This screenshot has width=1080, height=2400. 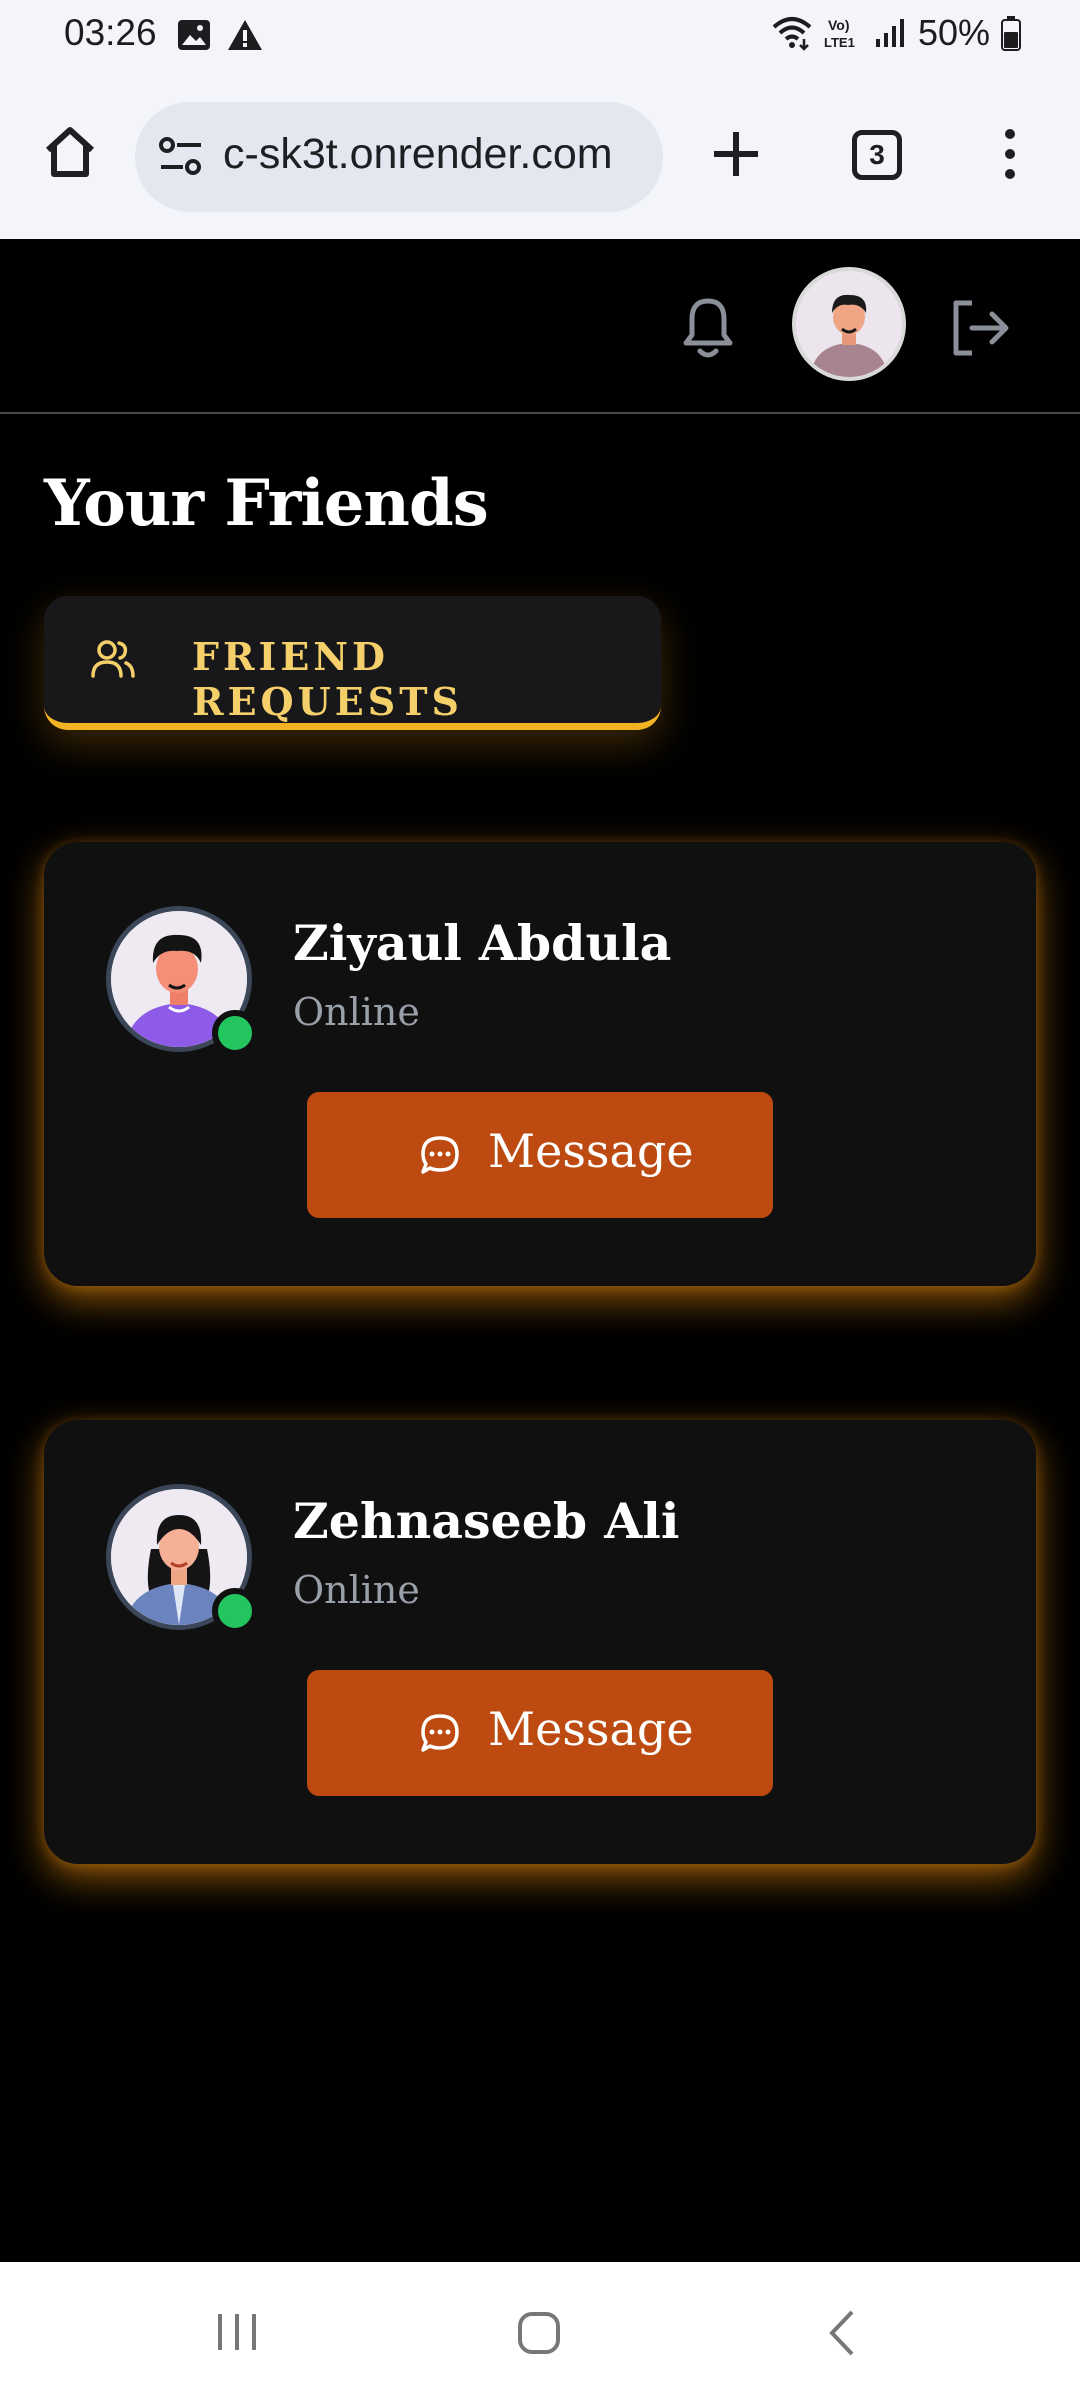 What do you see at coordinates (839, 33) in the screenshot?
I see `volte-icon: Vo) LTE1` at bounding box center [839, 33].